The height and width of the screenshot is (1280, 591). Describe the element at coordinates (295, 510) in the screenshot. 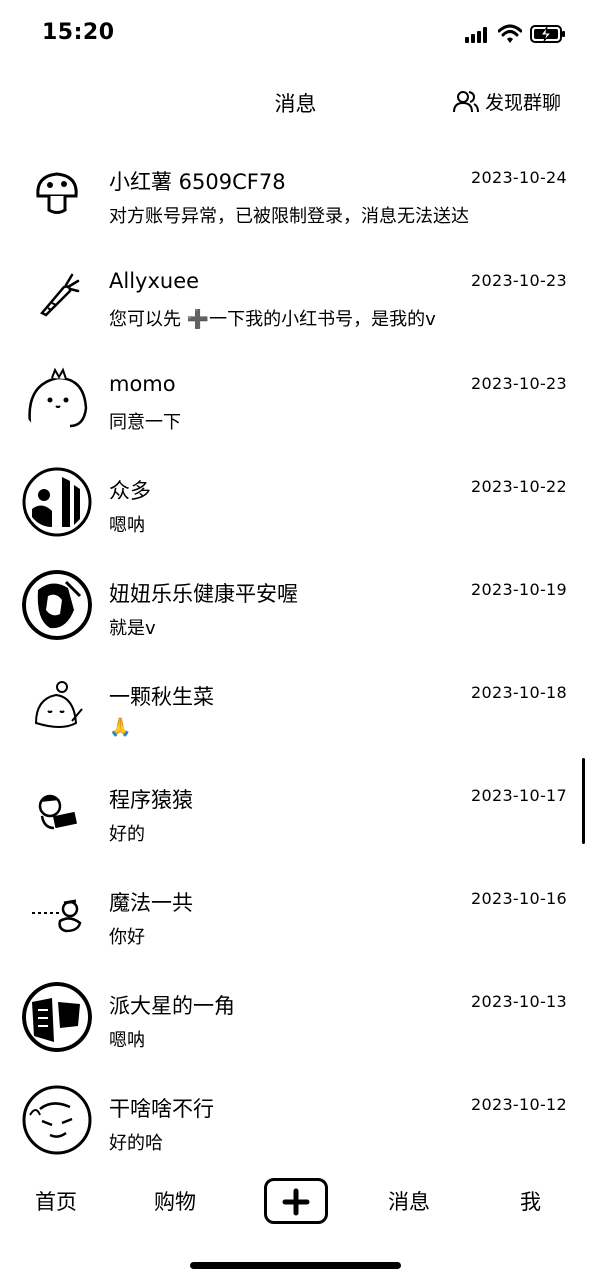

I see `chat-row: 众多 2023-10-22 嗯呐` at that location.